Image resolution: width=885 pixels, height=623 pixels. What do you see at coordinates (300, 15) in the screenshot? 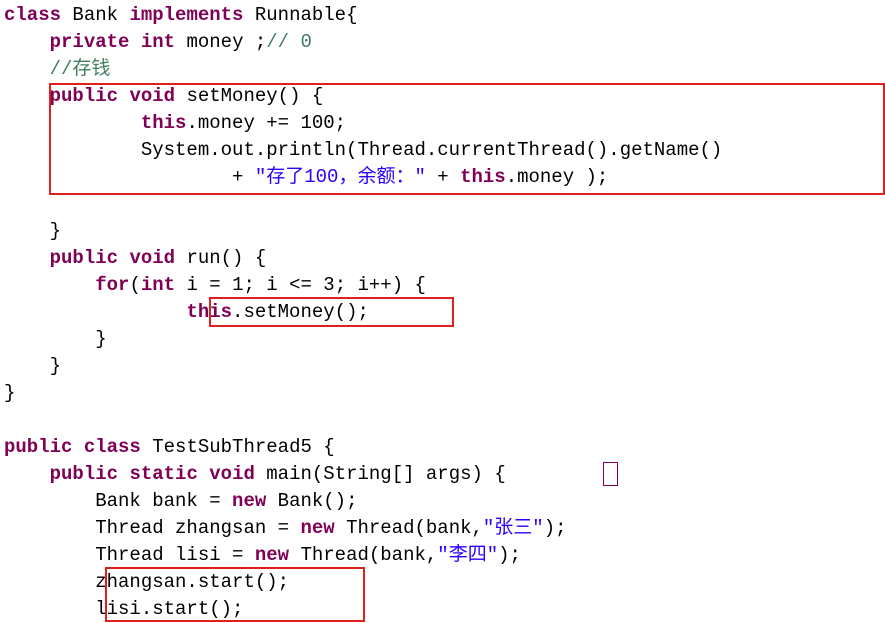
I see `code-token: Runnable{` at bounding box center [300, 15].